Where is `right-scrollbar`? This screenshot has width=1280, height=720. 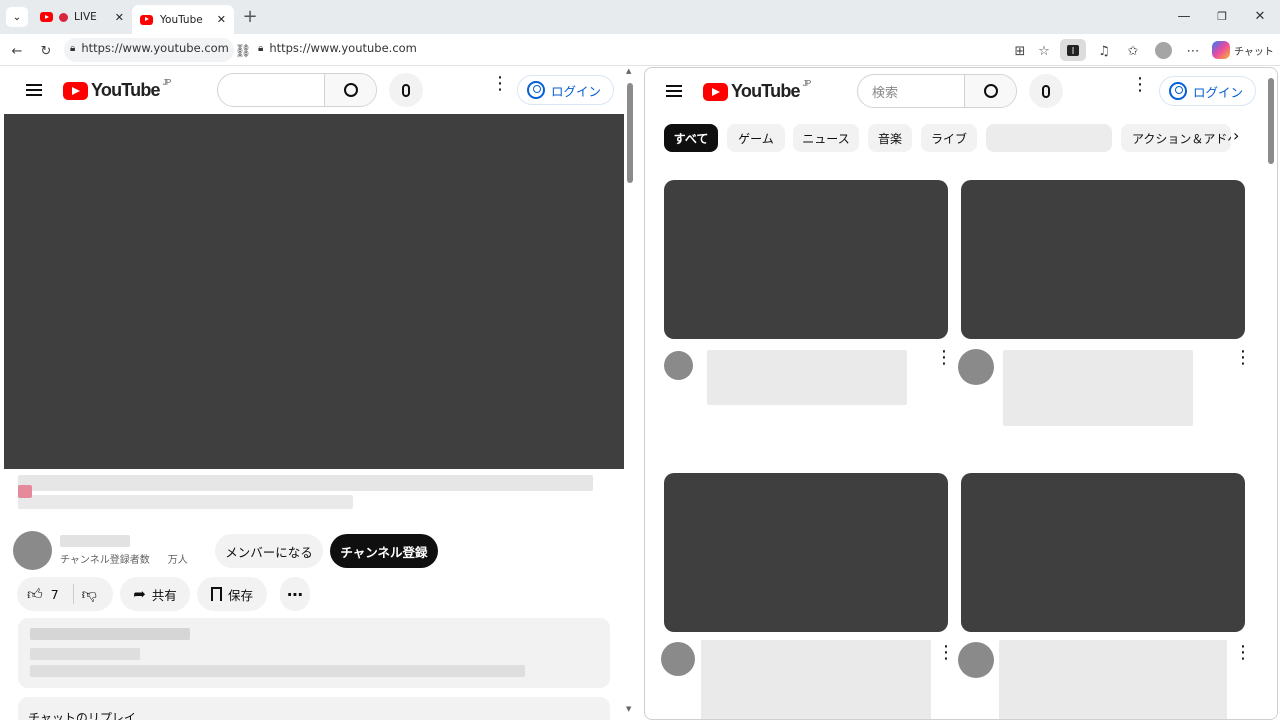
right-scrollbar is located at coordinates (1271, 393).